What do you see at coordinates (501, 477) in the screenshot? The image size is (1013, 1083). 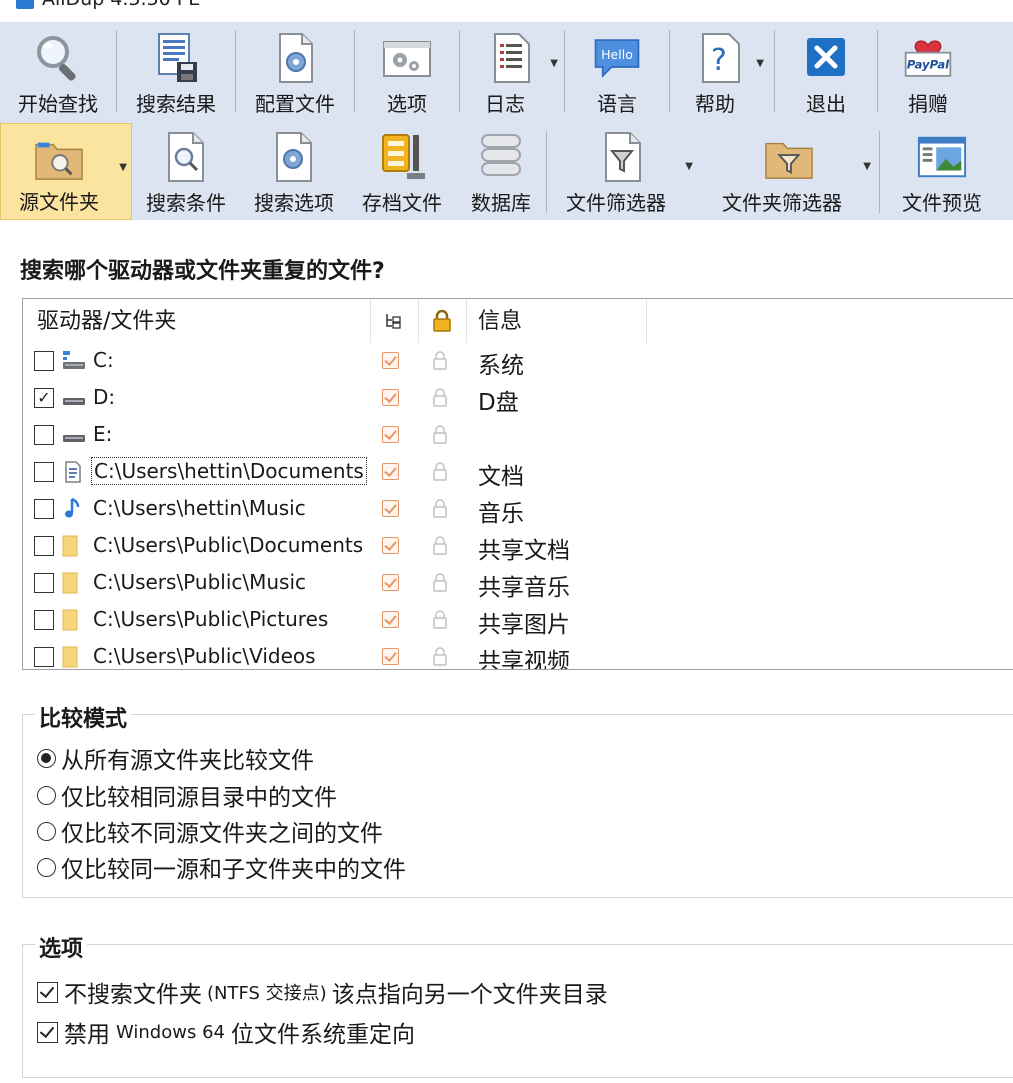 I see `row-info: 文档` at bounding box center [501, 477].